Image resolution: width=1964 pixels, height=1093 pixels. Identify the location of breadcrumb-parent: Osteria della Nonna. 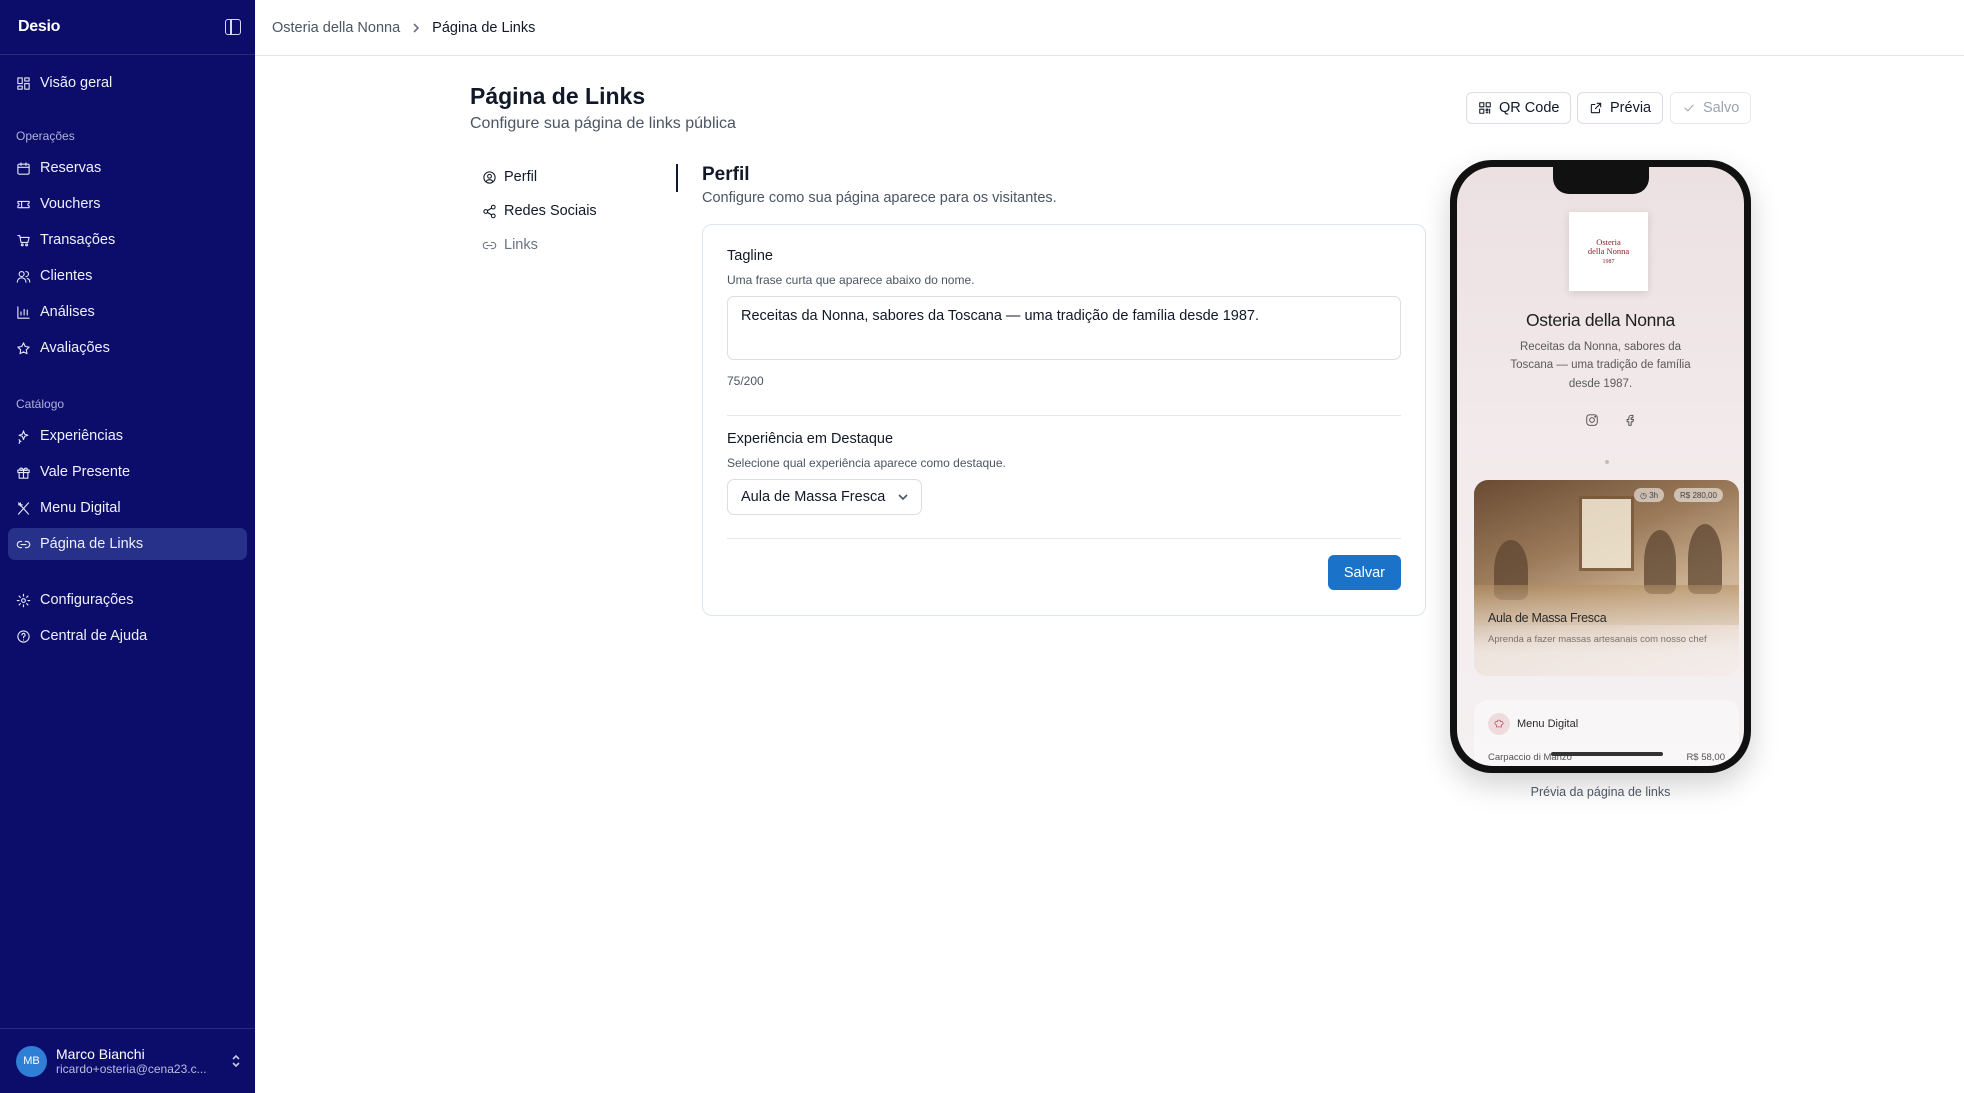
(336, 28).